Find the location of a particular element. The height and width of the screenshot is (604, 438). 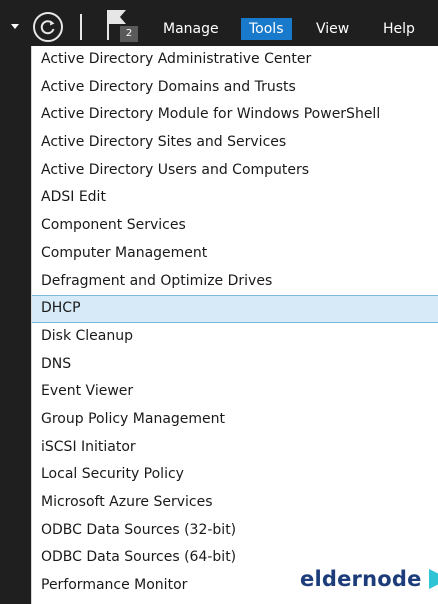

menu-item-dns: DNS is located at coordinates (235, 365).